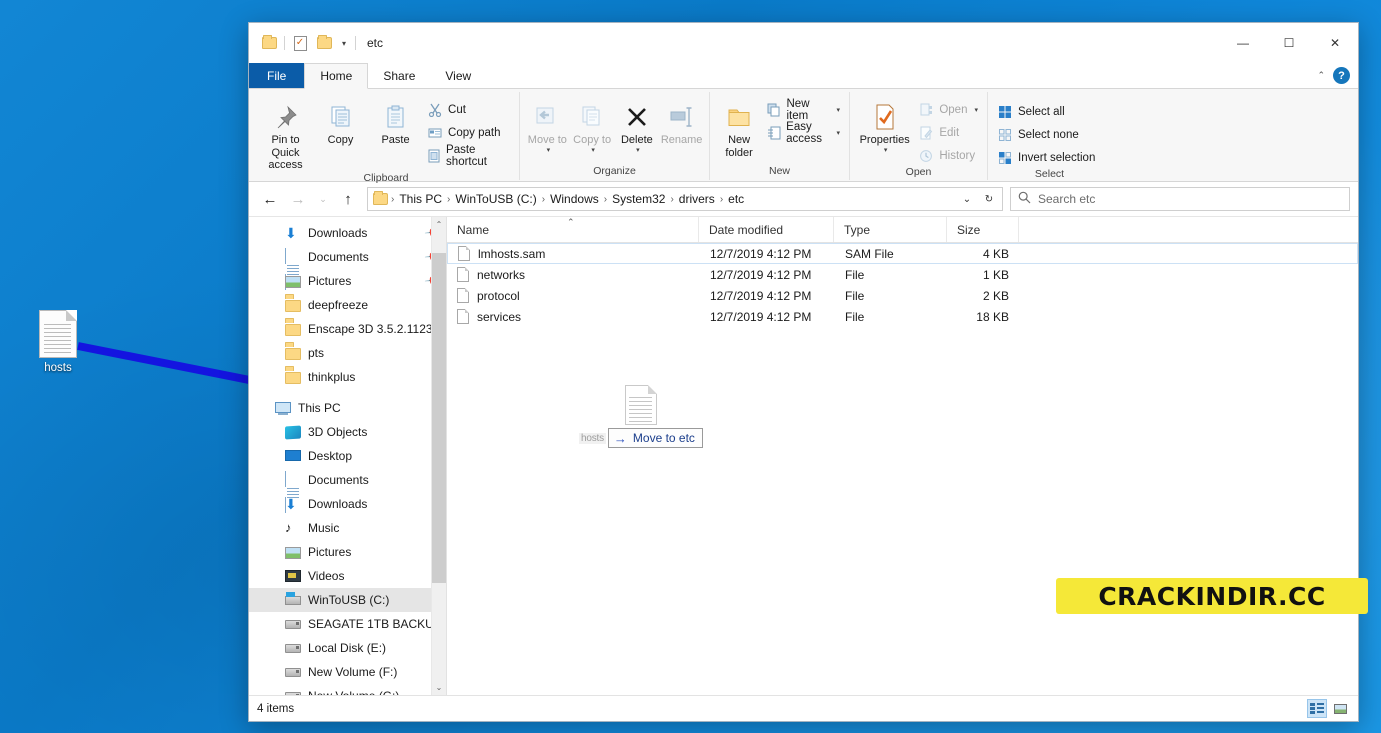 This screenshot has height=733, width=1381. Describe the element at coordinates (902, 295) in the screenshot. I see `table-row: protocol 12/7/2019 4:12 PM File 2 KB` at that location.